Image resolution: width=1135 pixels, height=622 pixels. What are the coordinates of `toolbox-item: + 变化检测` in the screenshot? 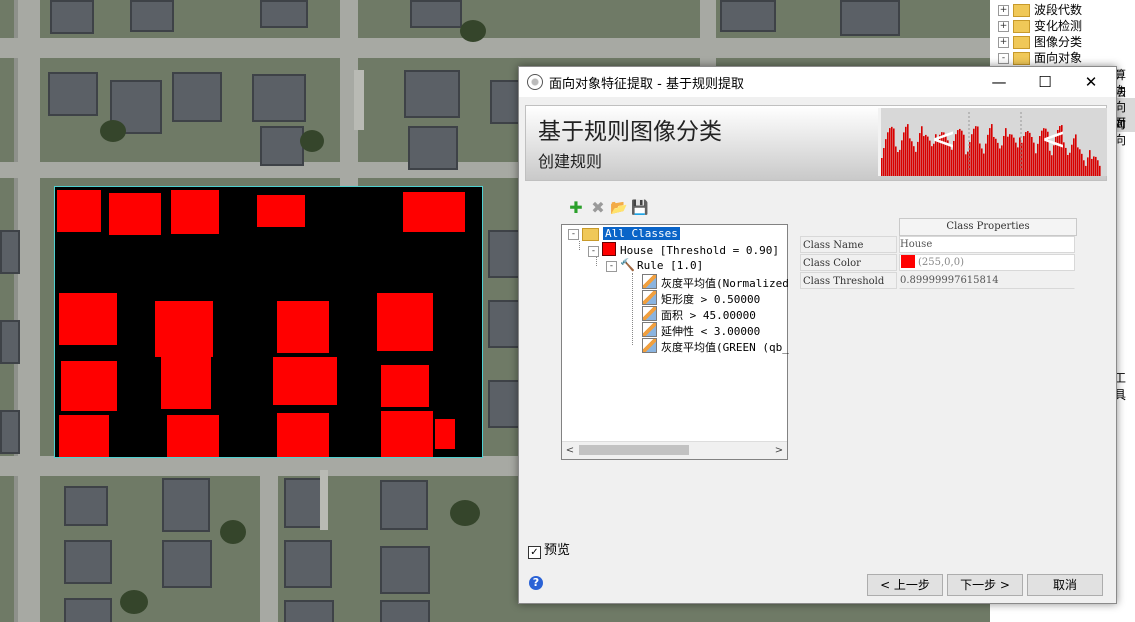 It's located at (1036, 26).